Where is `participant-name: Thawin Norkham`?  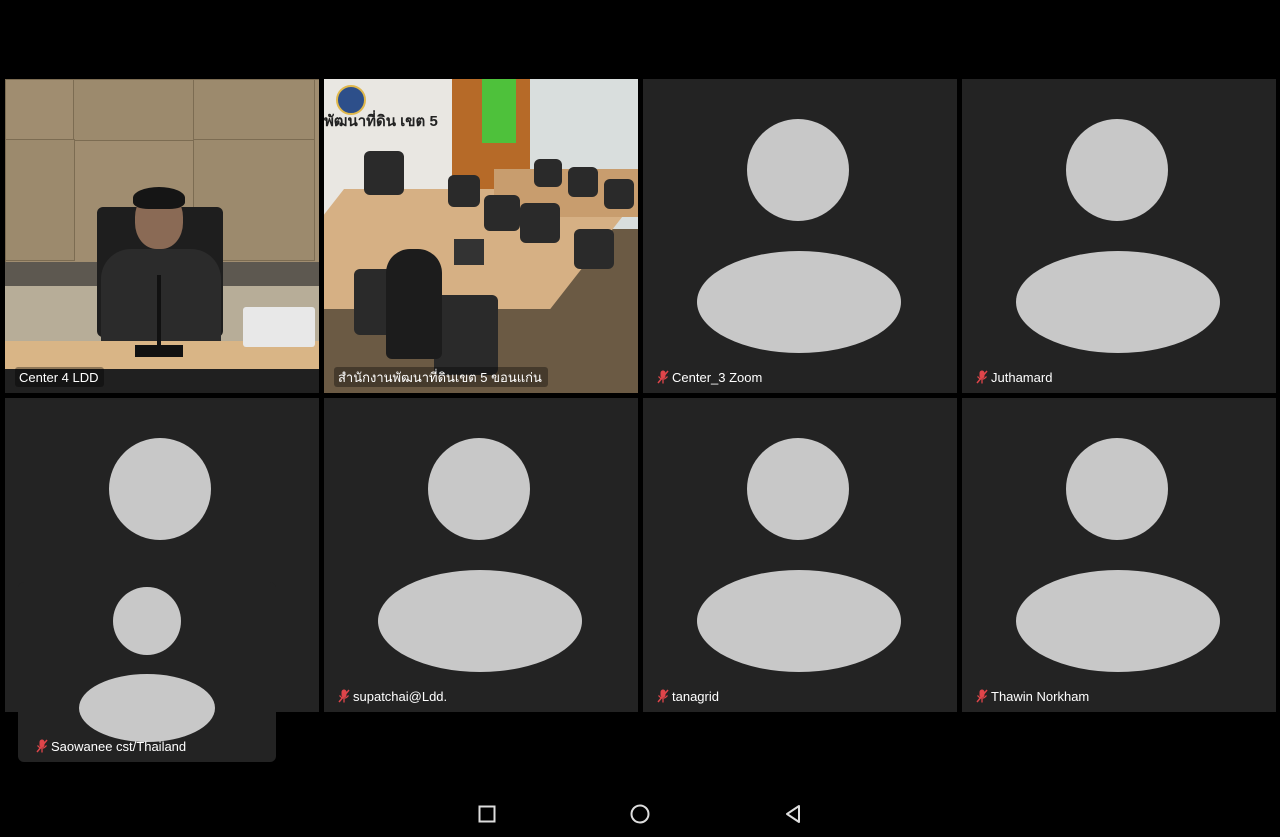 participant-name: Thawin Norkham is located at coordinates (1040, 696).